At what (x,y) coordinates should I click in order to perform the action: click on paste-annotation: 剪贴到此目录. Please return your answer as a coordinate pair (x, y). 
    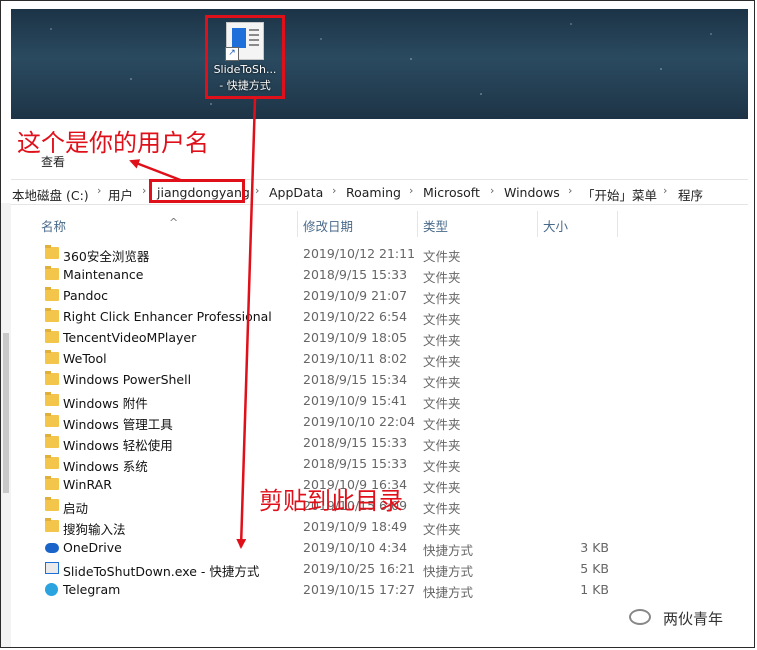
    Looking at the image, I should click on (331, 501).